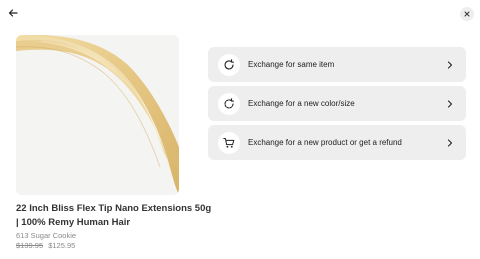  I want to click on option-exchange-same-item: Exchange for same item, so click(337, 64).